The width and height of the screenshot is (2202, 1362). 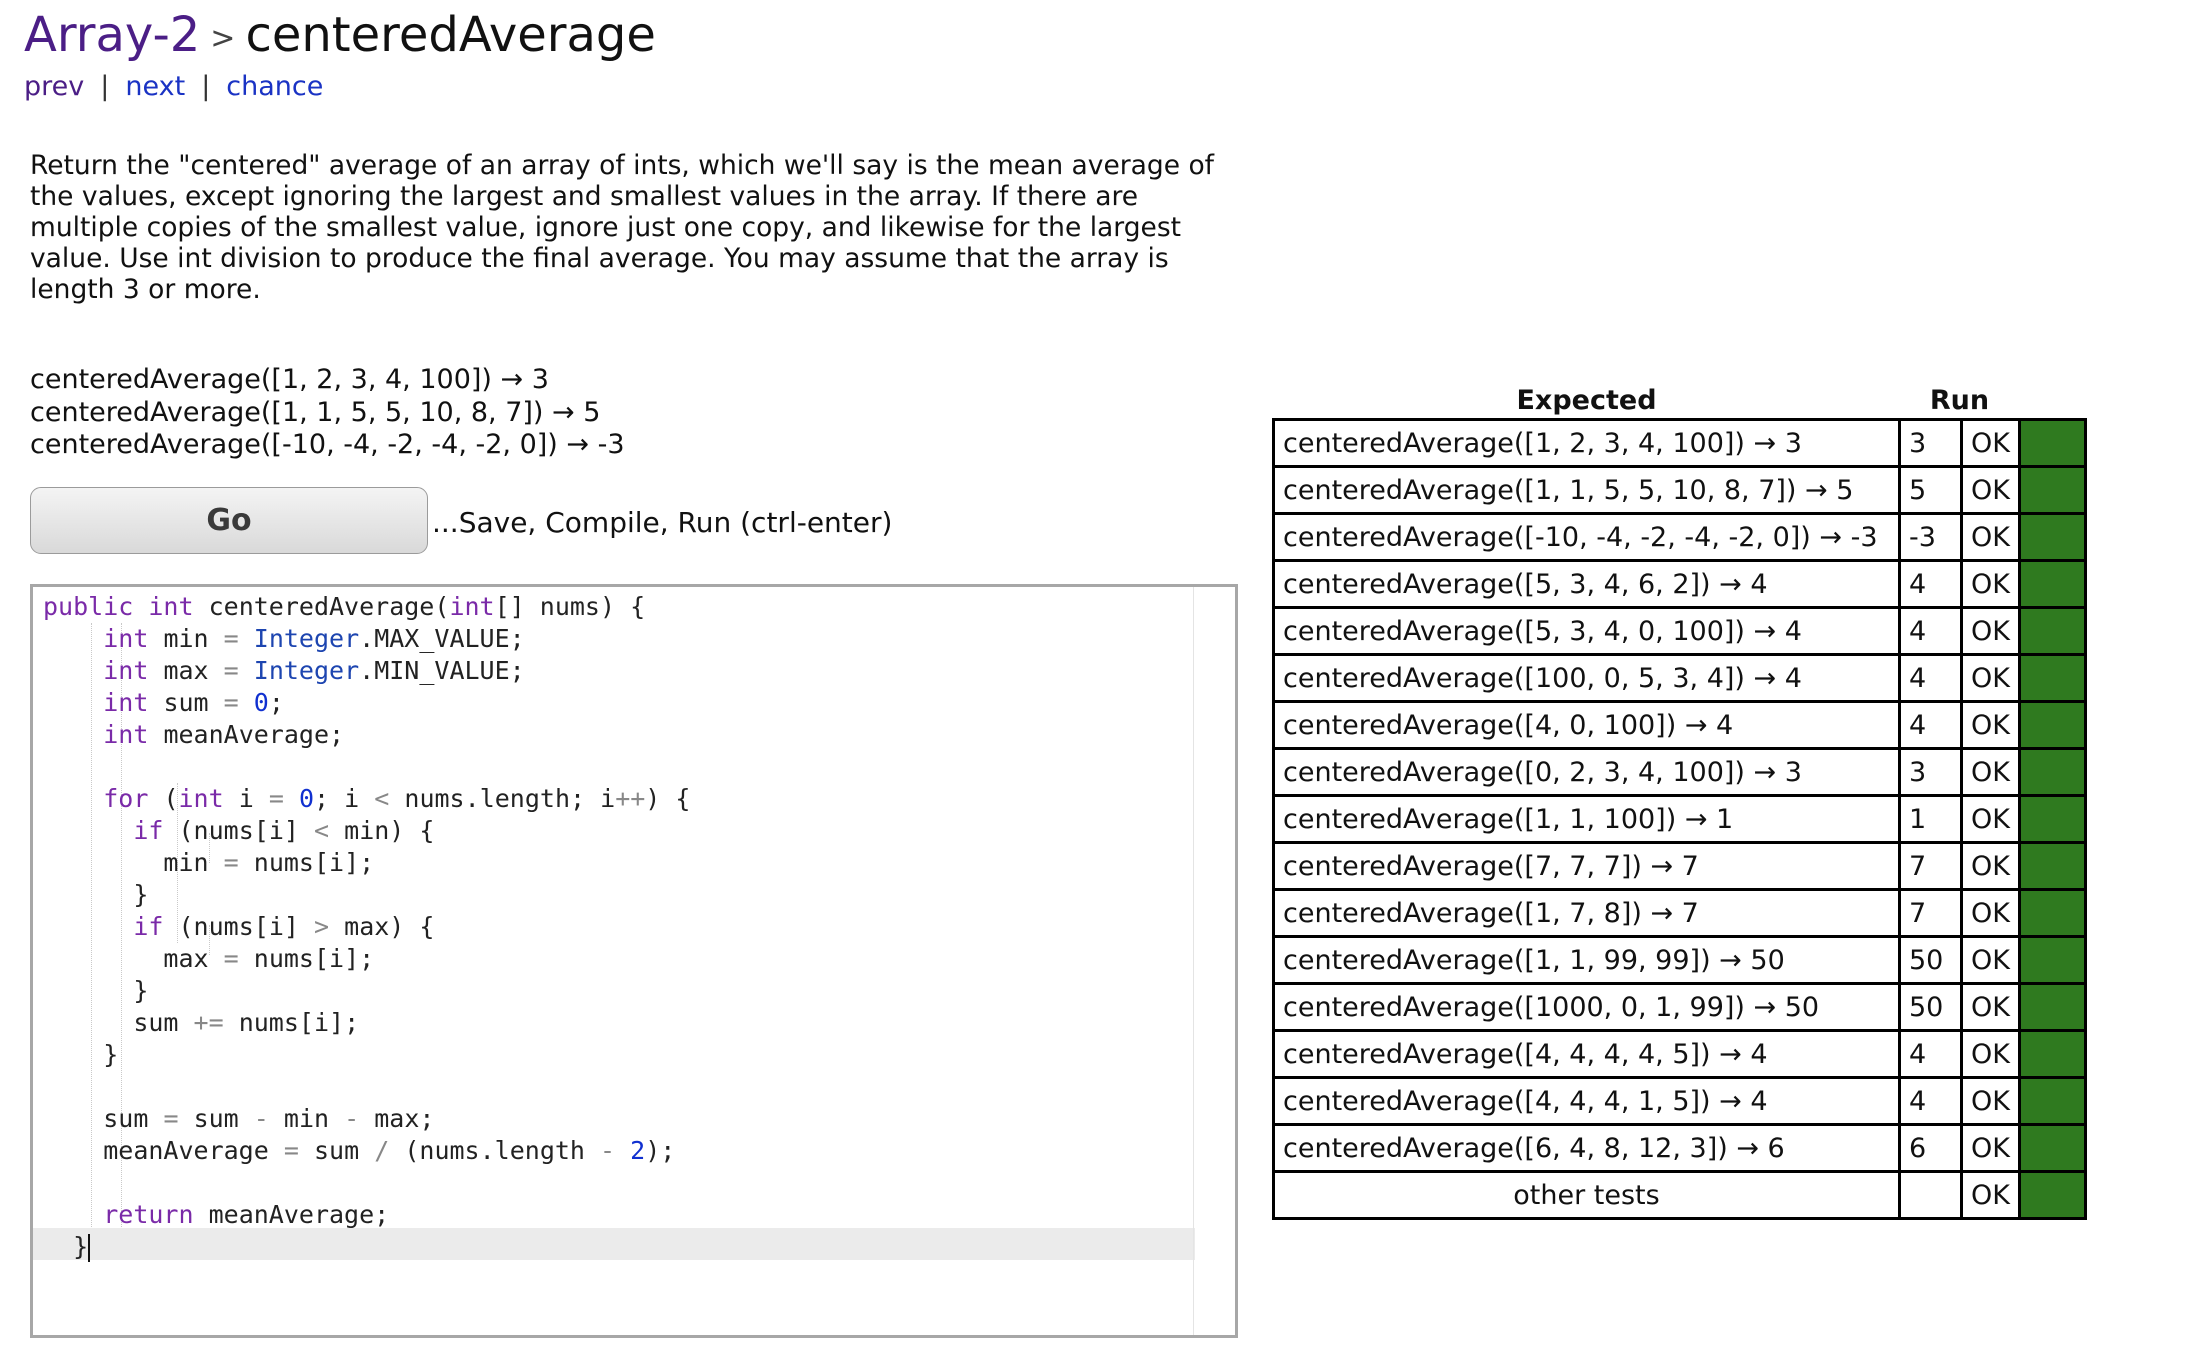 I want to click on run-cell: 1, so click(x=1930, y=819).